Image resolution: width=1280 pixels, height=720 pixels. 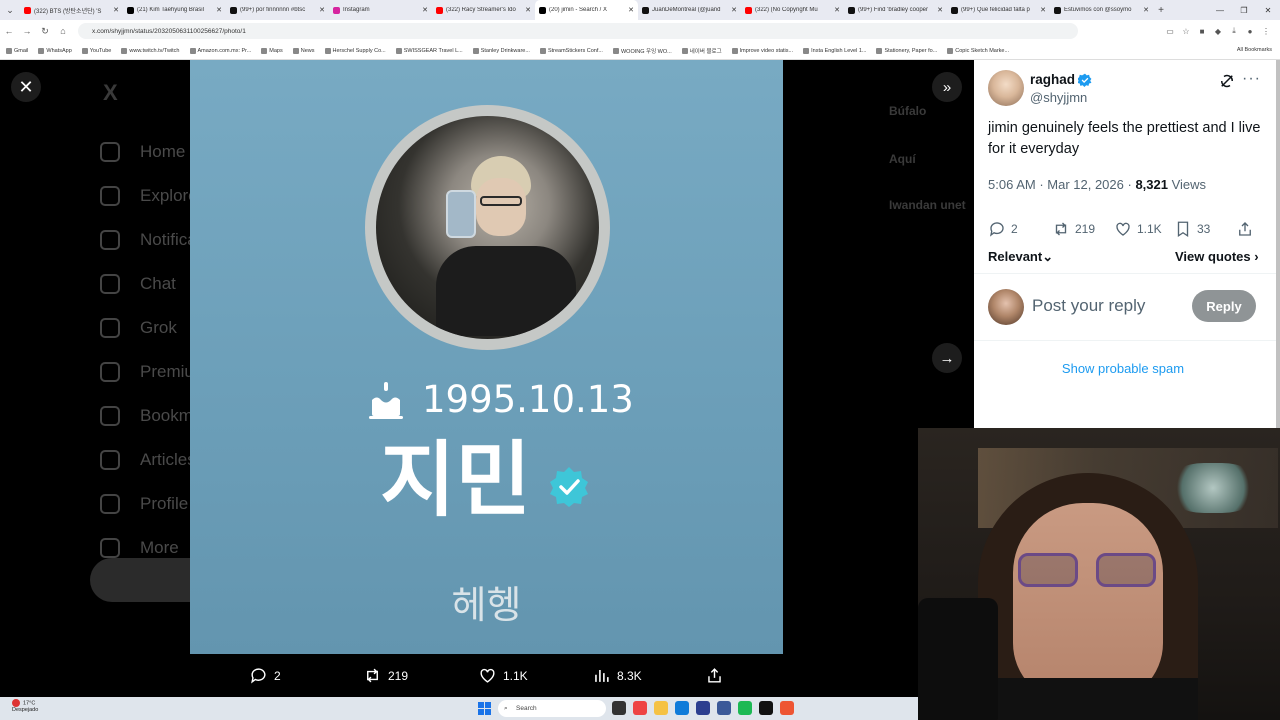 What do you see at coordinates (27, 31) in the screenshot?
I see `forward-icon: →` at bounding box center [27, 31].